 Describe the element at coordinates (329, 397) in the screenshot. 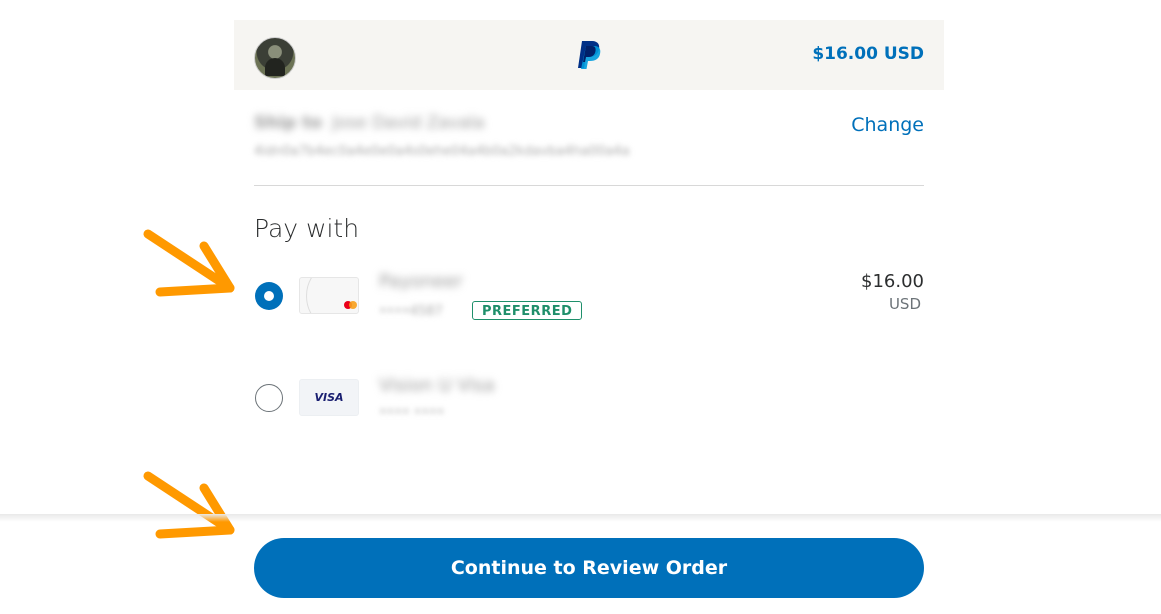

I see `visa-icon: VISA` at that location.